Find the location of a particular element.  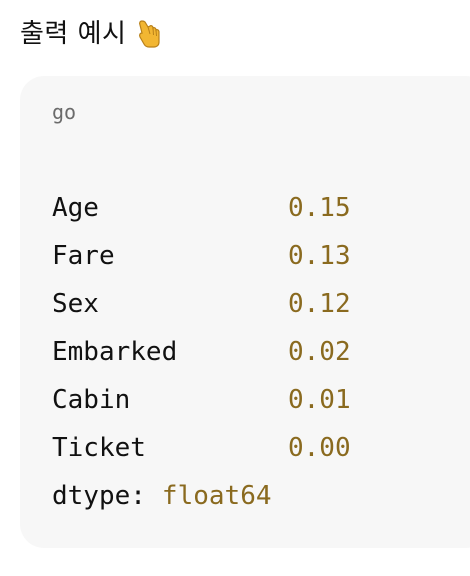

feature-value: 0.12 is located at coordinates (319, 304).